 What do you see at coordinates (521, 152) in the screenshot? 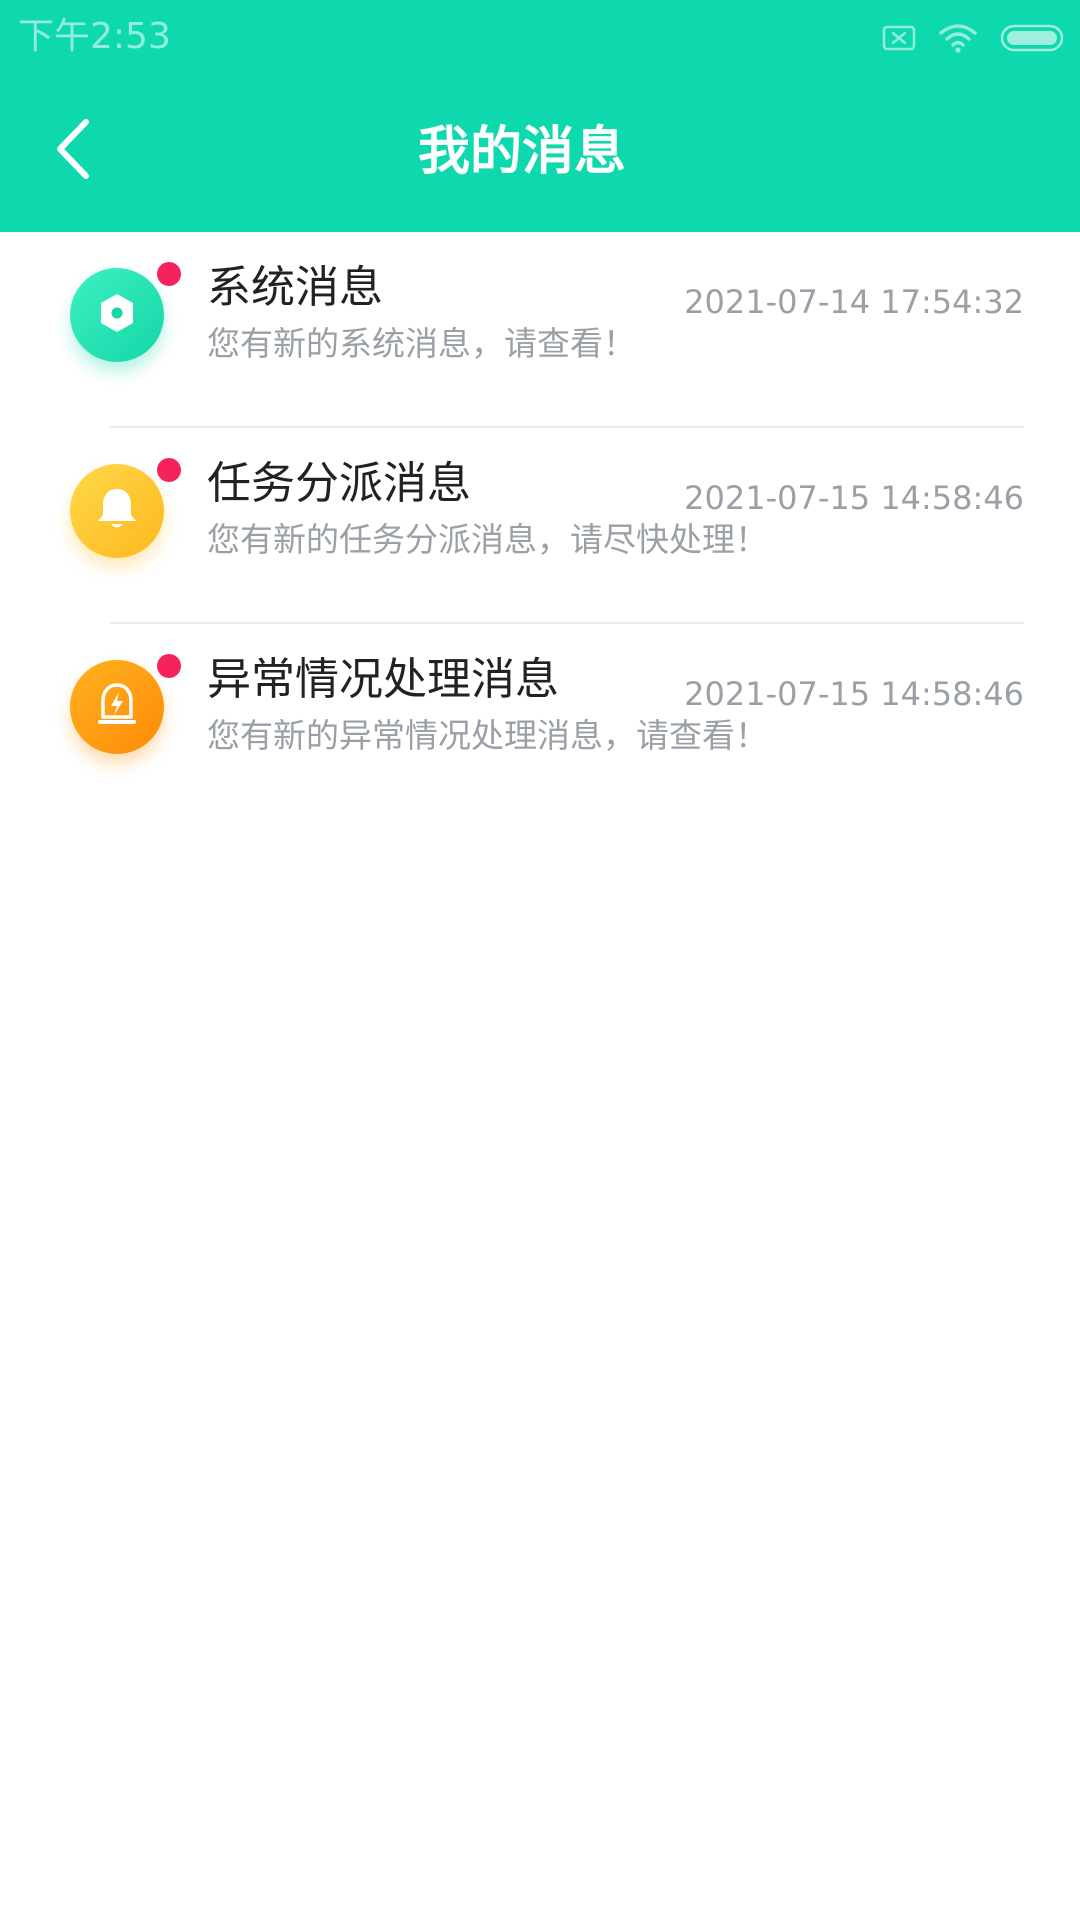
I see `page-title: 我的消息` at bounding box center [521, 152].